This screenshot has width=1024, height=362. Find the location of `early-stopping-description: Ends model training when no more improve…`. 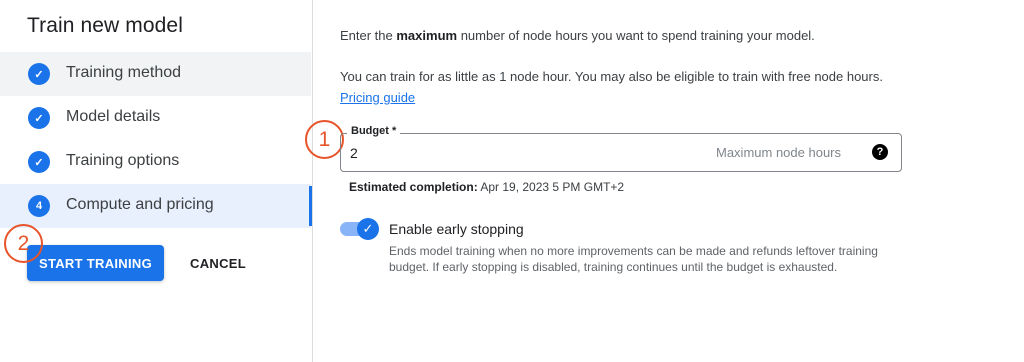

early-stopping-description: Ends model training when no more improve… is located at coordinates (633, 259).